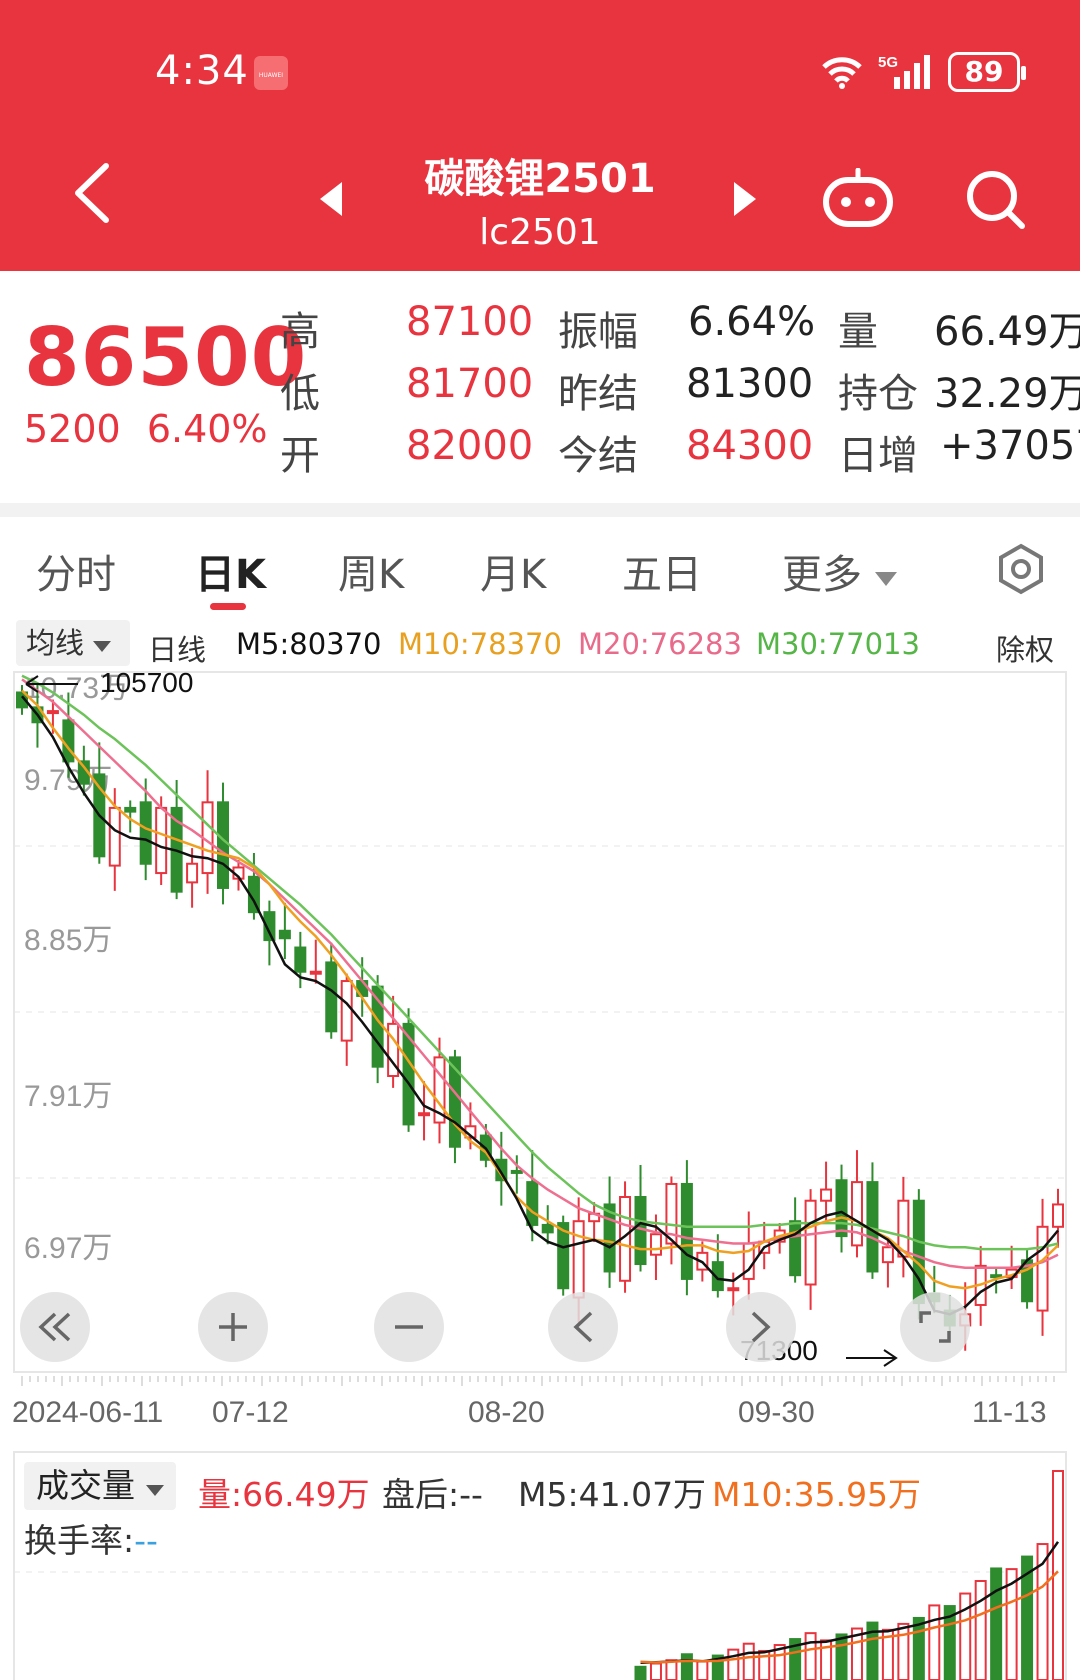 The height and width of the screenshot is (1680, 1080). I want to click on quote-row-high: 高, so click(300, 328).